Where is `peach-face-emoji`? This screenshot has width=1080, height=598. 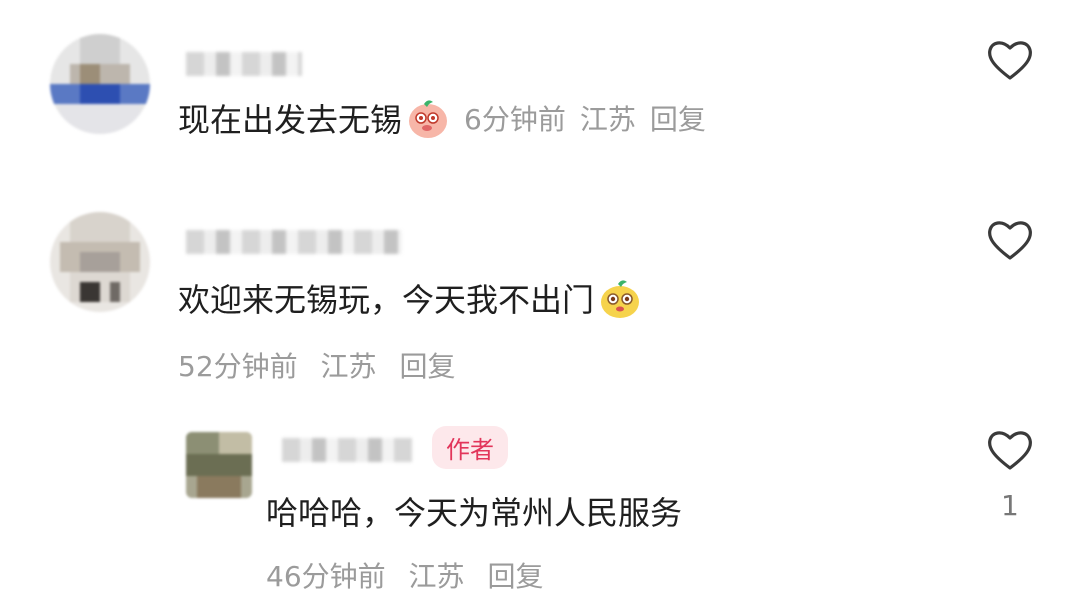 peach-face-emoji is located at coordinates (428, 119).